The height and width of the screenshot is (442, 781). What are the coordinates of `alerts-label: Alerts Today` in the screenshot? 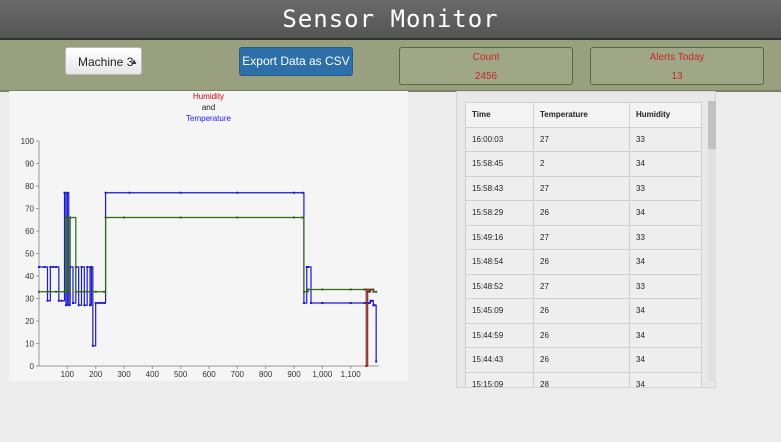 It's located at (677, 57).